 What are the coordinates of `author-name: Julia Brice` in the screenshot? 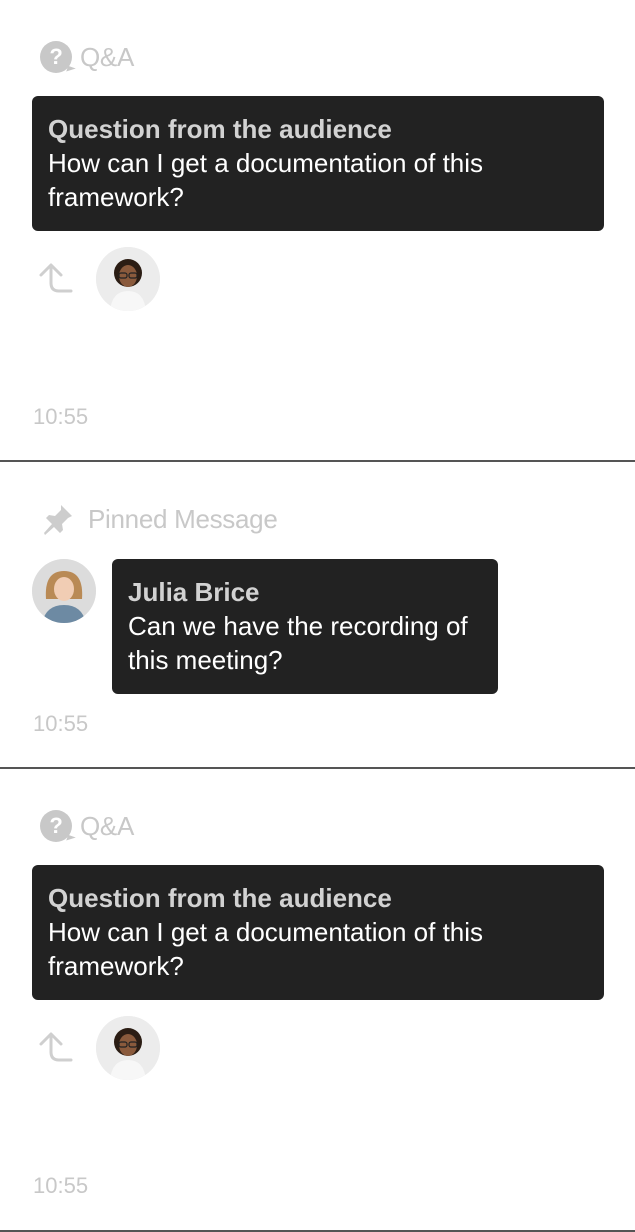 It's located at (194, 592).